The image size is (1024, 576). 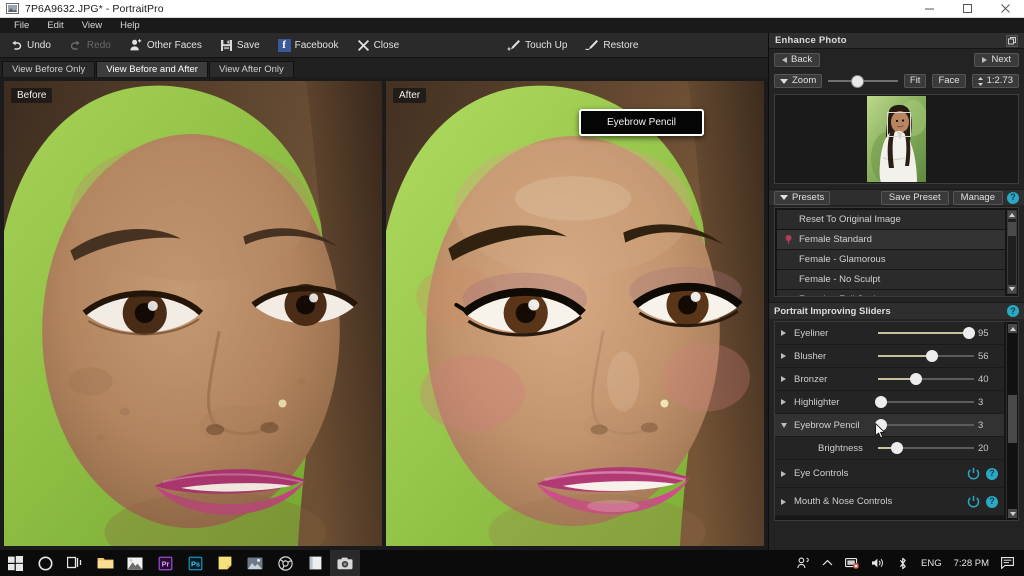 What do you see at coordinates (891, 293) in the screenshot?
I see `preset-item: Female - Full Sculpt` at bounding box center [891, 293].